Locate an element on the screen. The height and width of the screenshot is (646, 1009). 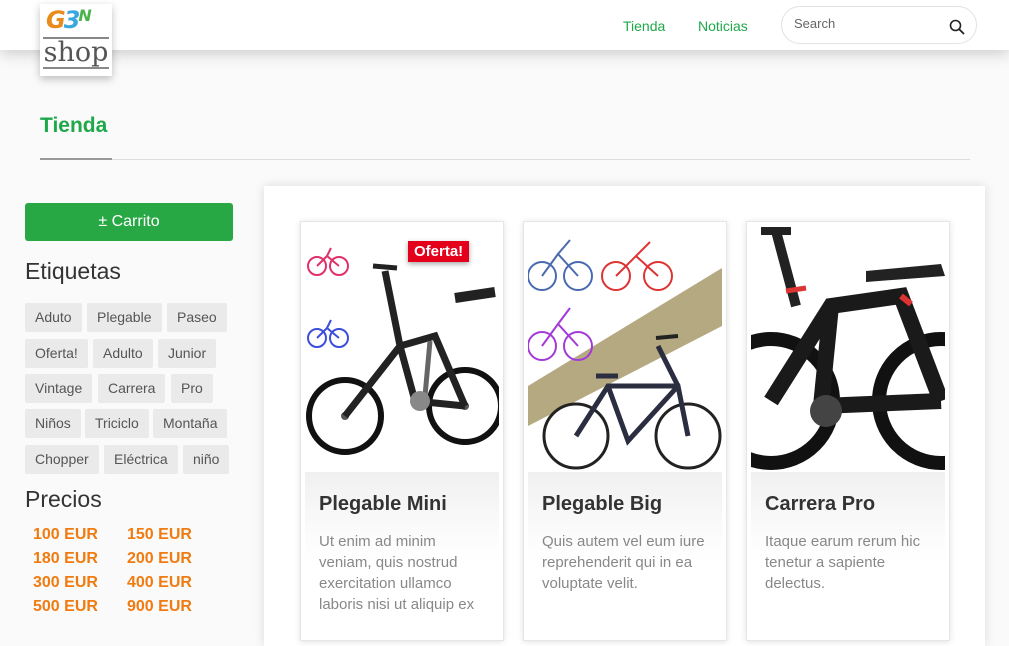
tag-item: Eléctrica is located at coordinates (141, 459).